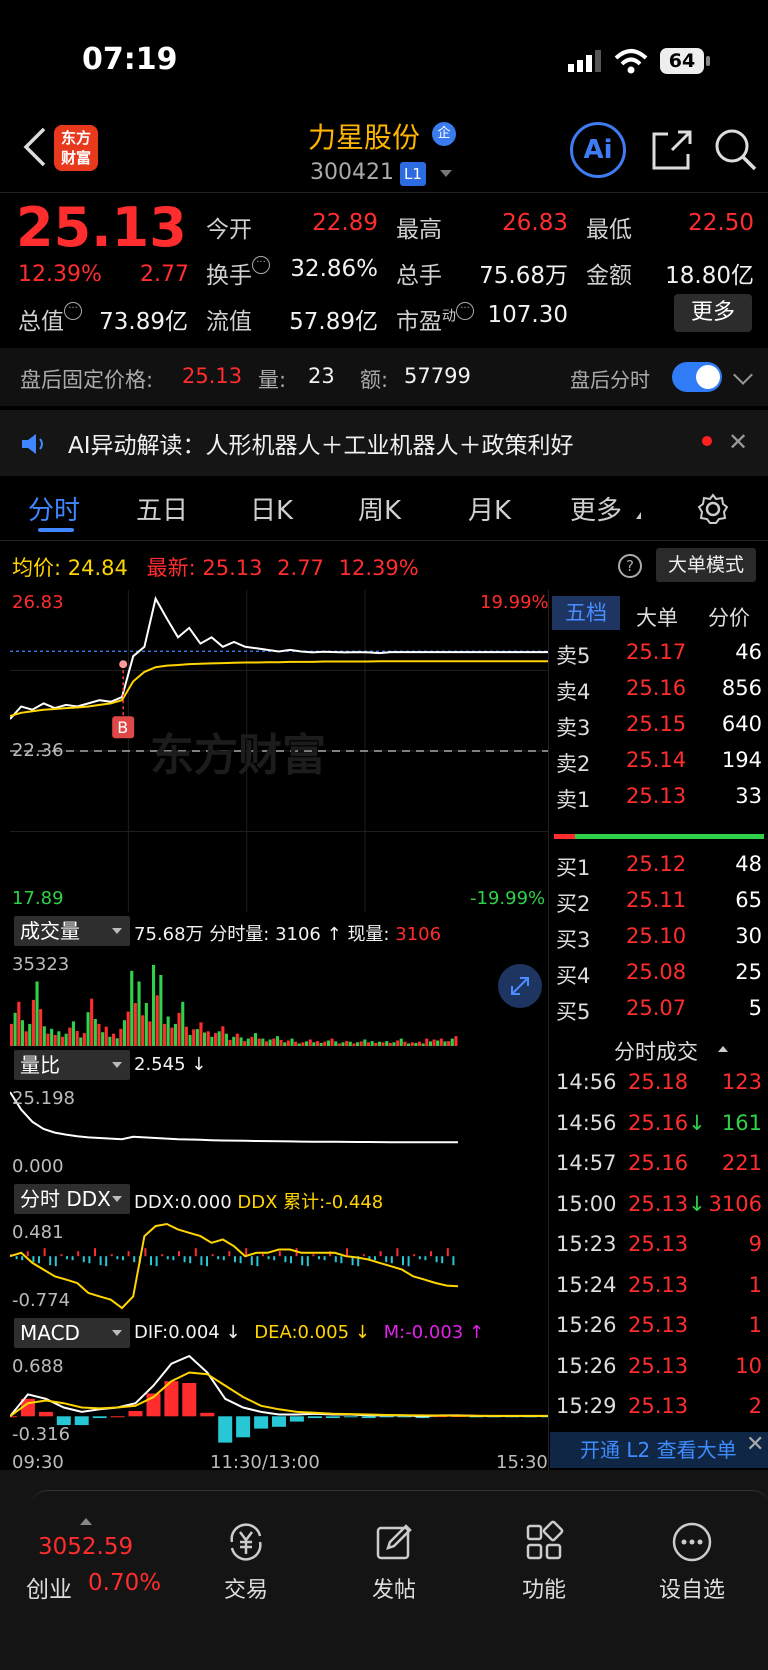 This screenshot has width=768, height=1670. I want to click on bids-vol: 25, so click(748, 972).